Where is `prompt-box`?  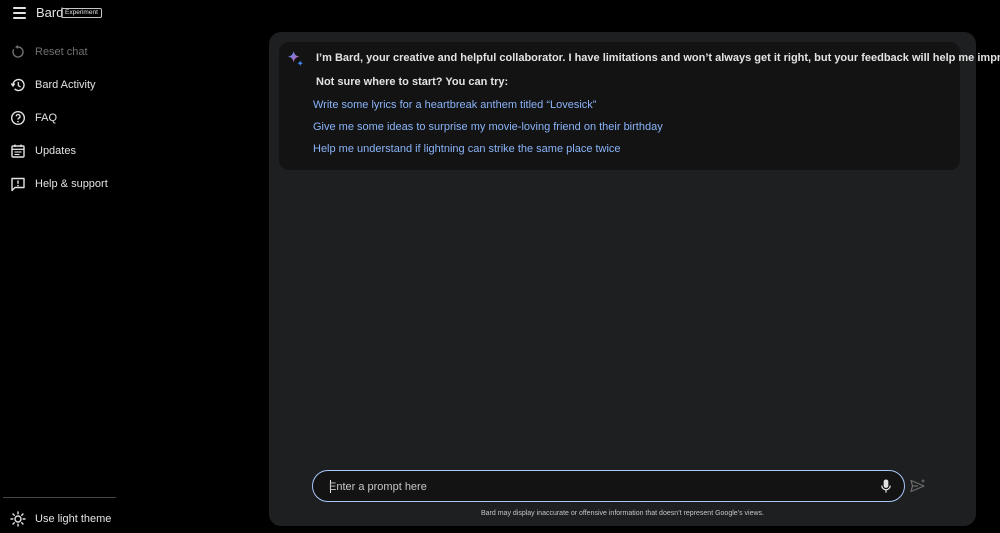 prompt-box is located at coordinates (608, 486).